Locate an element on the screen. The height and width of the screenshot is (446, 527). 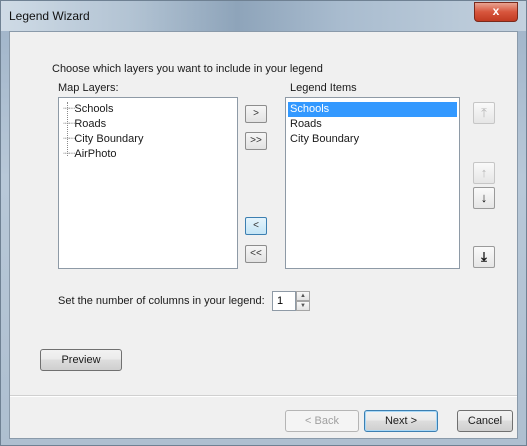
legend-item: Roads is located at coordinates (372, 124).